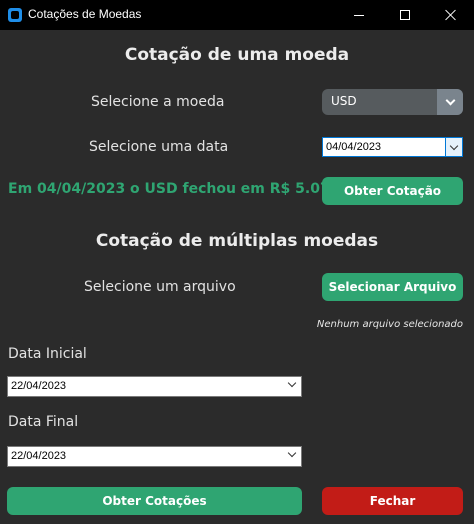  Describe the element at coordinates (160, 287) in the screenshot. I see `file-label: Selecione um arquivo` at that location.